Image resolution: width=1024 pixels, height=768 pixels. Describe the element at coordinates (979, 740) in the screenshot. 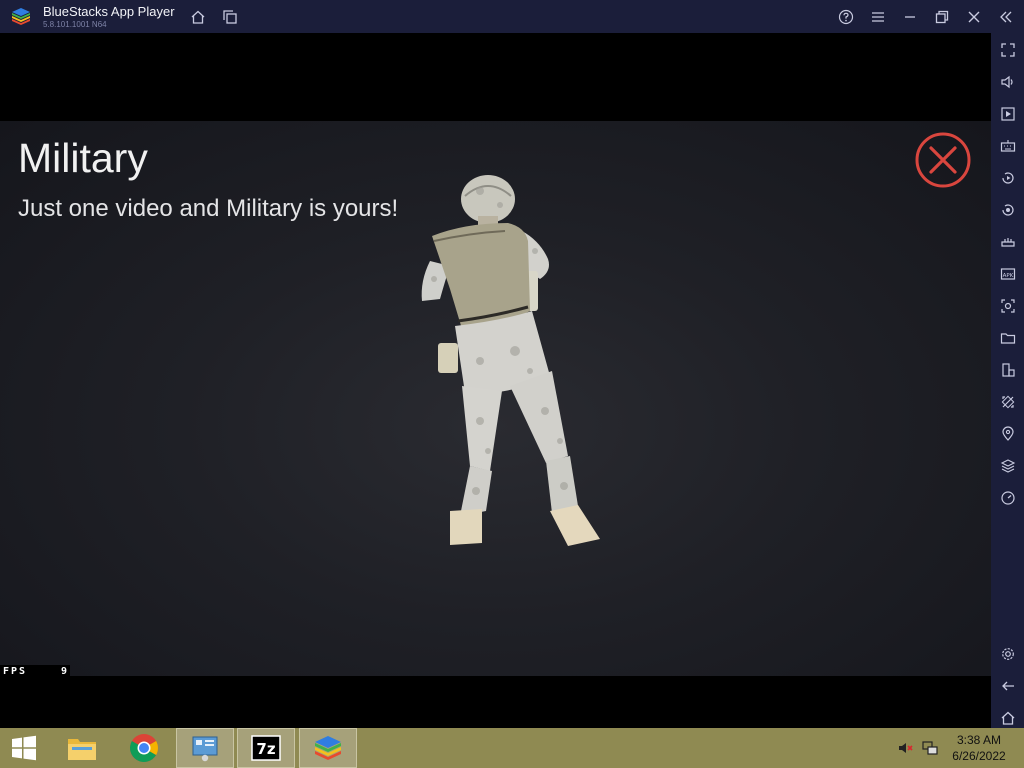

I see `clock-time: 3:38 AM` at that location.